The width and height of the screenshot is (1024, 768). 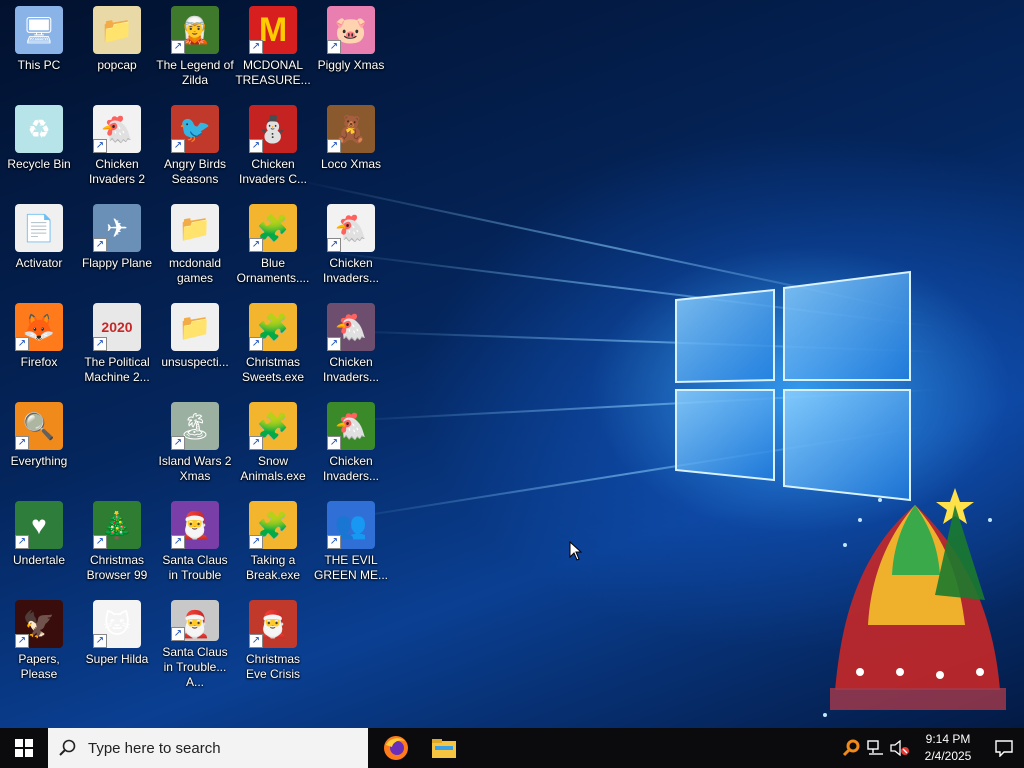 I want to click on system-tray: 9:14 PM 2/4/2025, so click(x=932, y=748).